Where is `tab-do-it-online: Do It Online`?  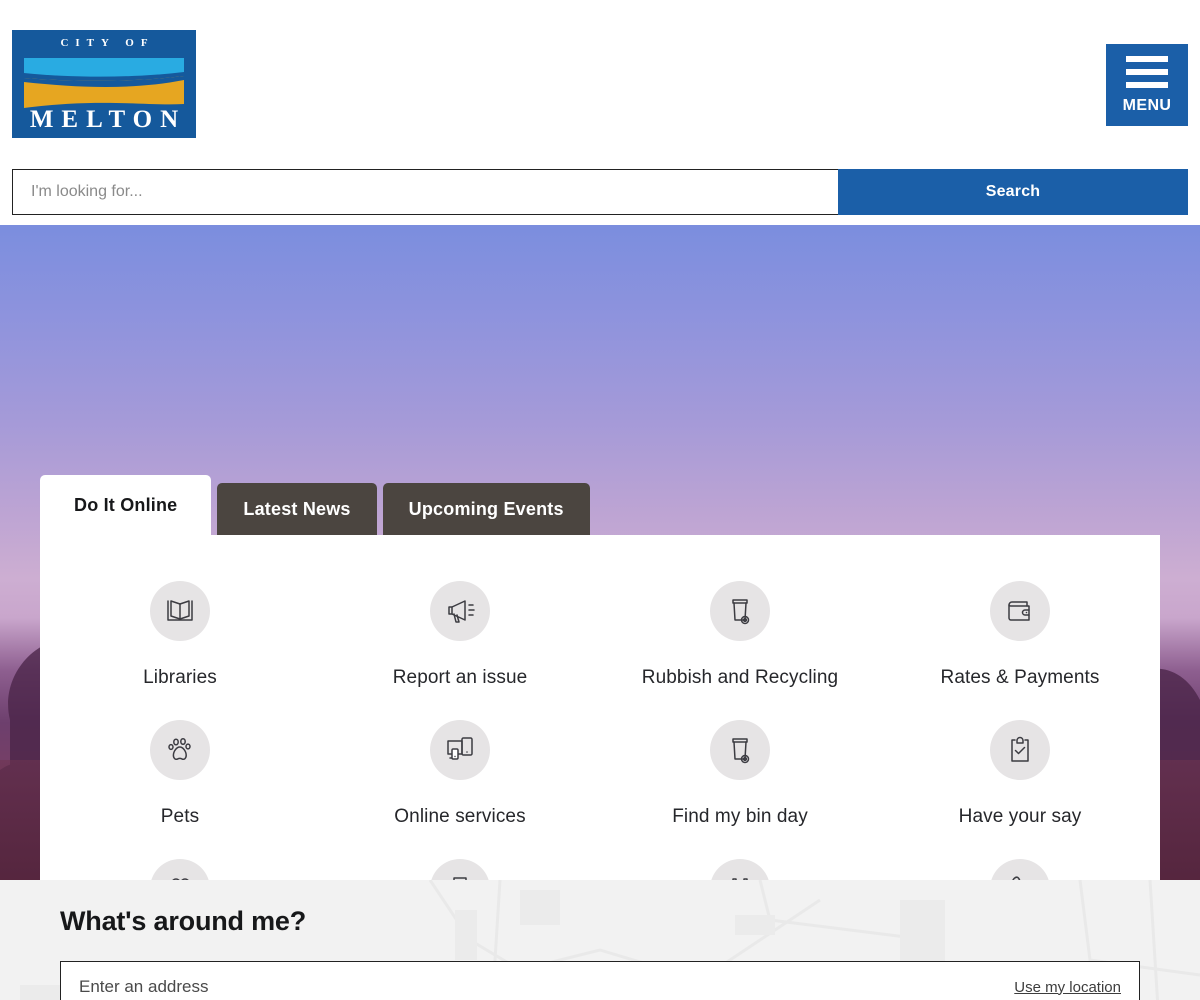 tab-do-it-online: Do It Online is located at coordinates (126, 505).